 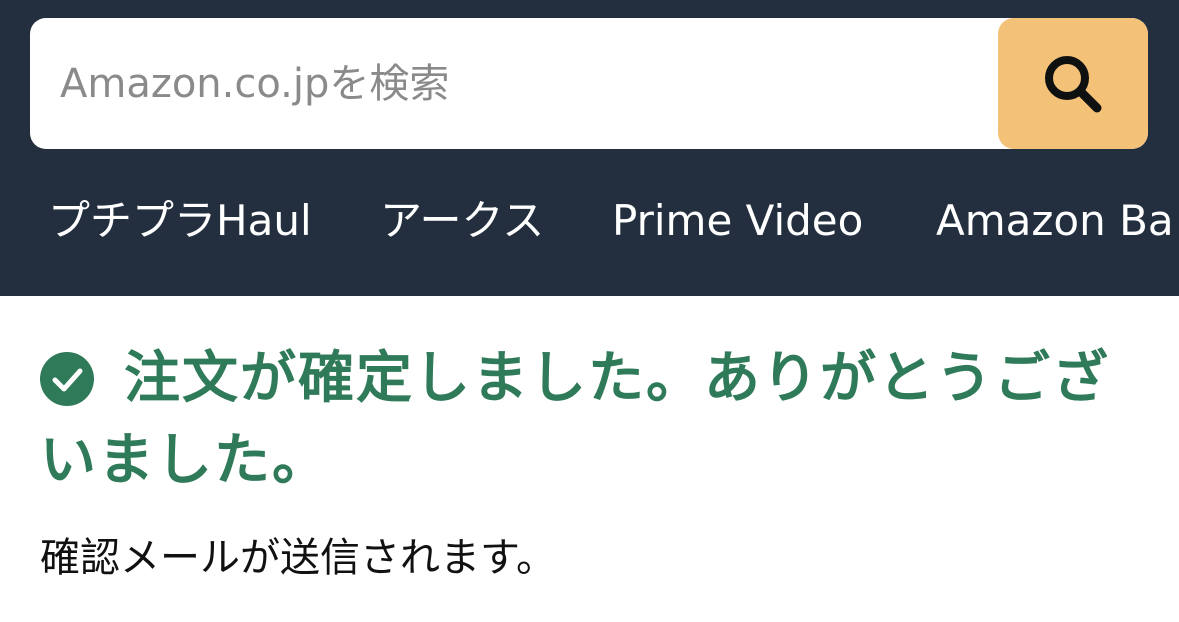 I want to click on nav-item-arcs: アークス, so click(x=462, y=221).